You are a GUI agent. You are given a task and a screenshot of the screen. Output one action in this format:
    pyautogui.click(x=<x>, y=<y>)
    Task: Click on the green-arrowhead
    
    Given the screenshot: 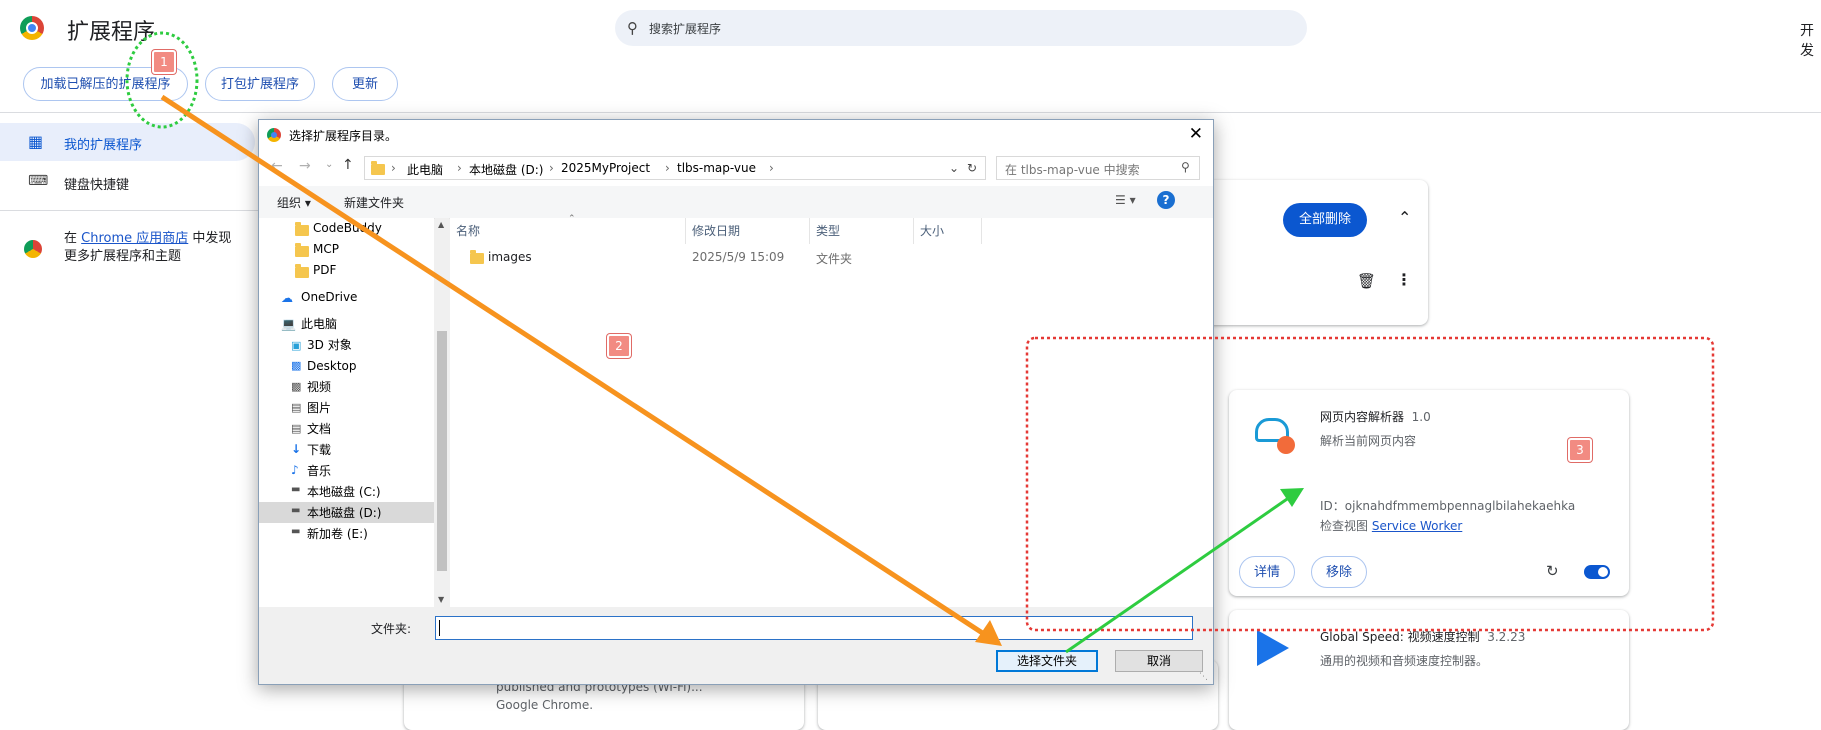 What is the action you would take?
    pyautogui.click(x=1292, y=497)
    